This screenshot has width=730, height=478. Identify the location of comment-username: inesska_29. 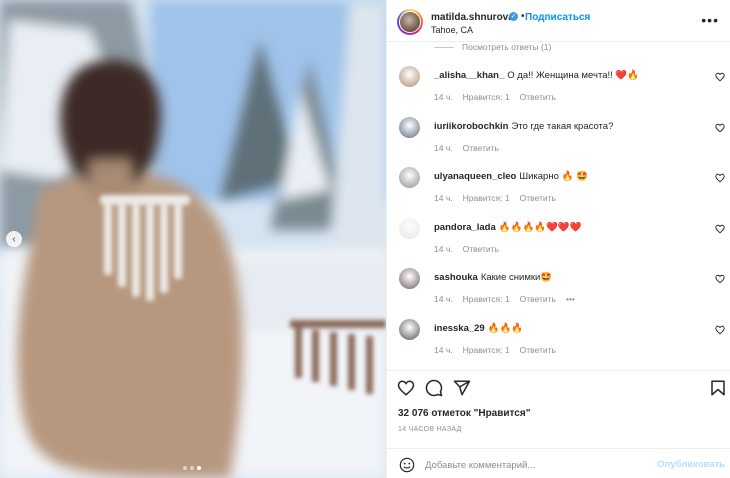
(459, 328).